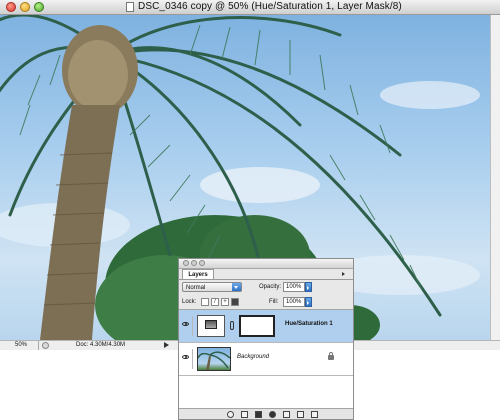 This screenshot has height=420, width=500. I want to click on lock-all-icon, so click(235, 302).